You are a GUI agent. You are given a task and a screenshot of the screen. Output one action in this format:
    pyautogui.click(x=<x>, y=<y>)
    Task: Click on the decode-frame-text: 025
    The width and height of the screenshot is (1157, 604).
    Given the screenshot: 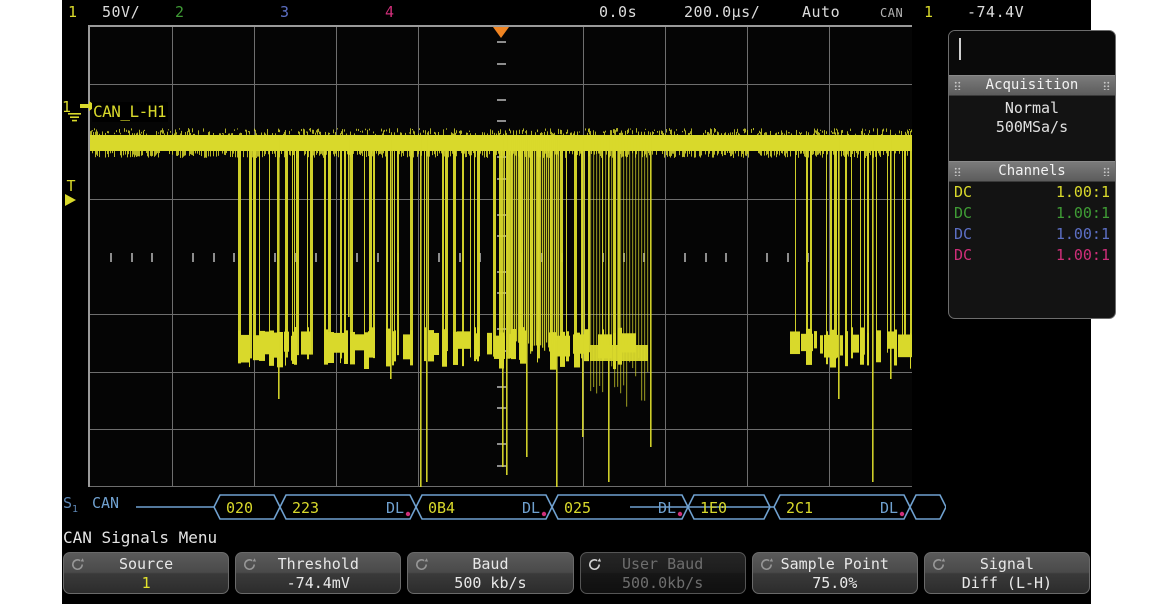 What is the action you would take?
    pyautogui.click(x=577, y=508)
    